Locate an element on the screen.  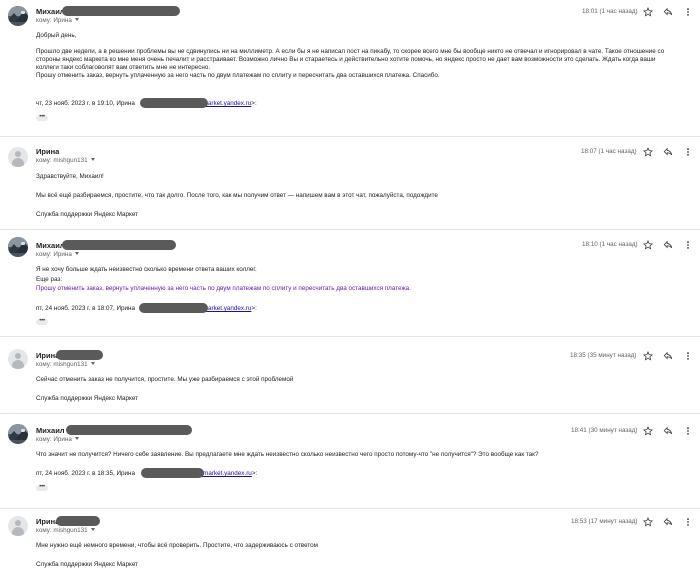
message-time: 18:01 (1 час назад) is located at coordinates (610, 11).